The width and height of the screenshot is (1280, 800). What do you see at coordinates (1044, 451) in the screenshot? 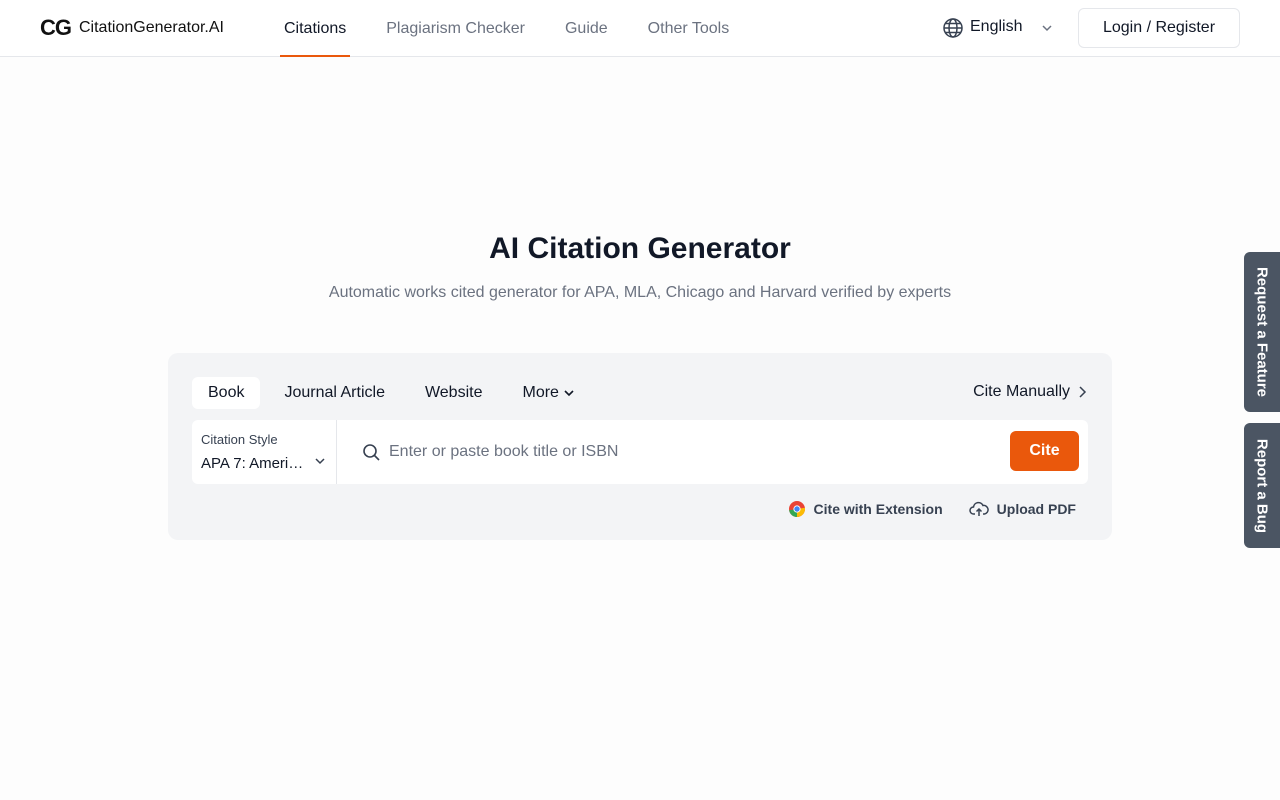
I see `cite-button: Cite` at bounding box center [1044, 451].